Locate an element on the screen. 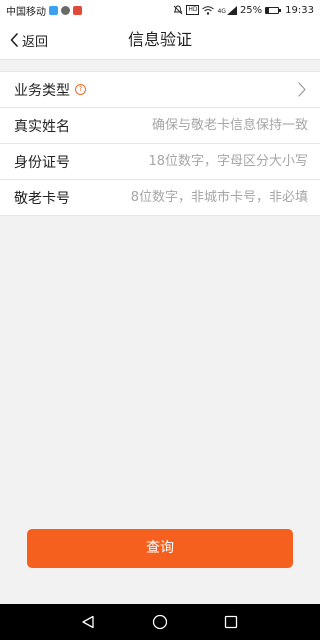 Image resolution: width=320 pixels, height=640 pixels. business-type-row: 业务类型 ? is located at coordinates (160, 90).